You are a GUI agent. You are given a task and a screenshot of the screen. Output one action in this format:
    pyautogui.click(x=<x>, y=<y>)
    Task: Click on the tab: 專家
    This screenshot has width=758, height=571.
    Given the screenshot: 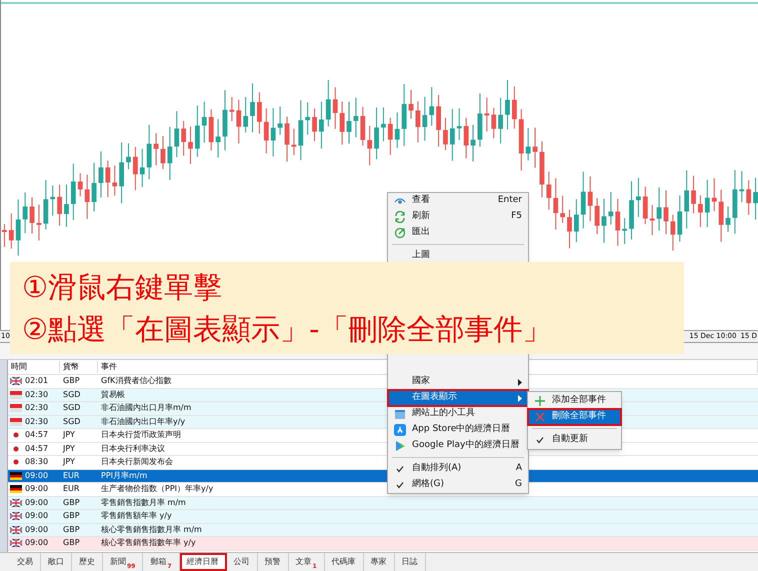 What is the action you would take?
    pyautogui.click(x=379, y=562)
    